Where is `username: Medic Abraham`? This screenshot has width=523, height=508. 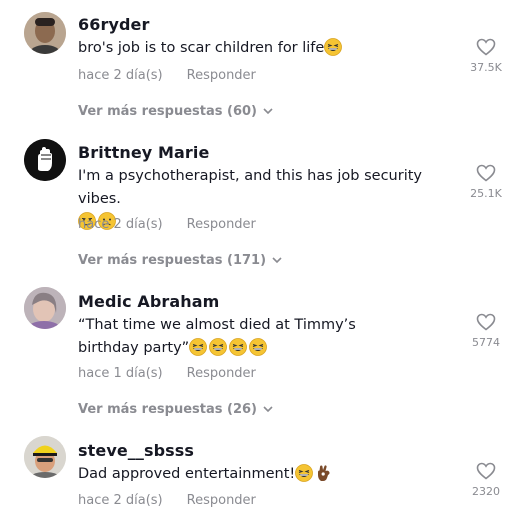
username: Medic Abraham is located at coordinates (148, 301).